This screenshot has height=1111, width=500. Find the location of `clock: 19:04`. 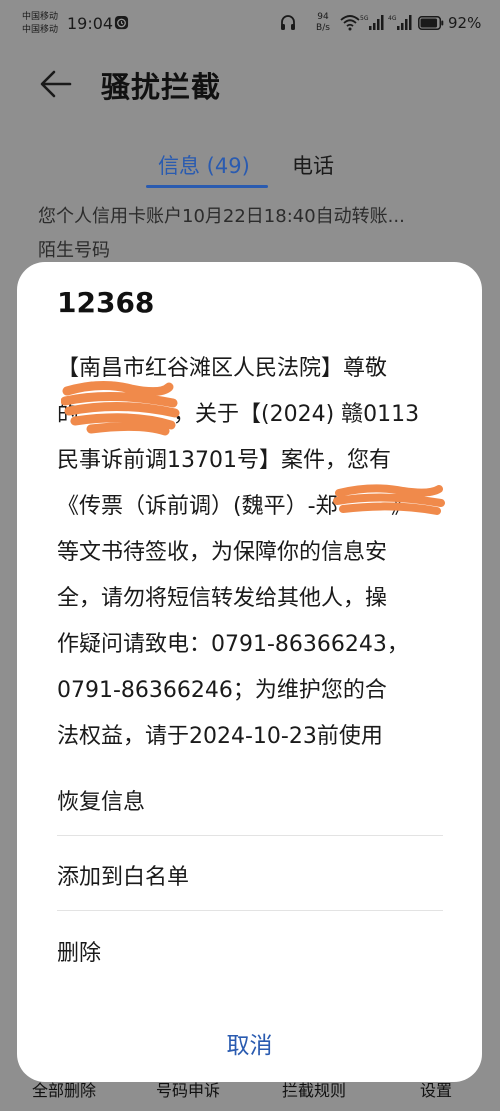

clock: 19:04 is located at coordinates (90, 23).